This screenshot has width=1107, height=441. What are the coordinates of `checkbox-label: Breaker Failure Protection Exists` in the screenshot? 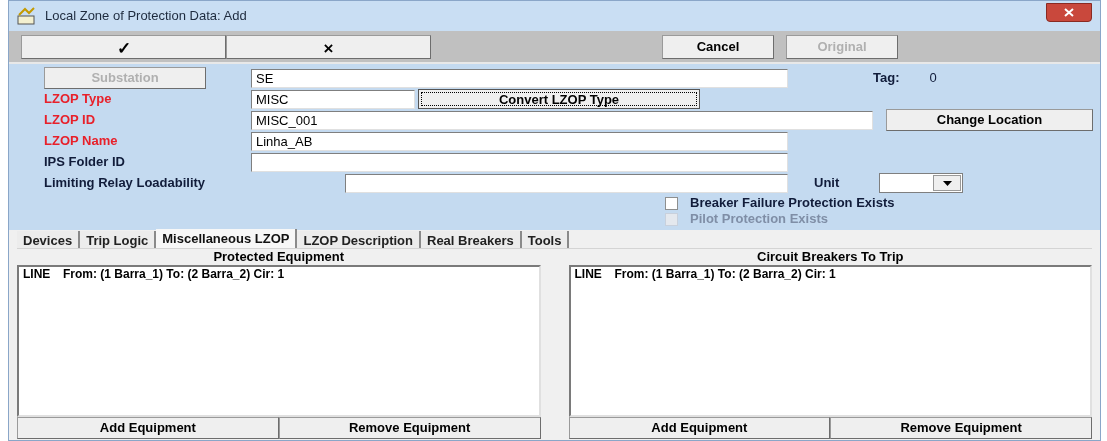 It's located at (792, 203).